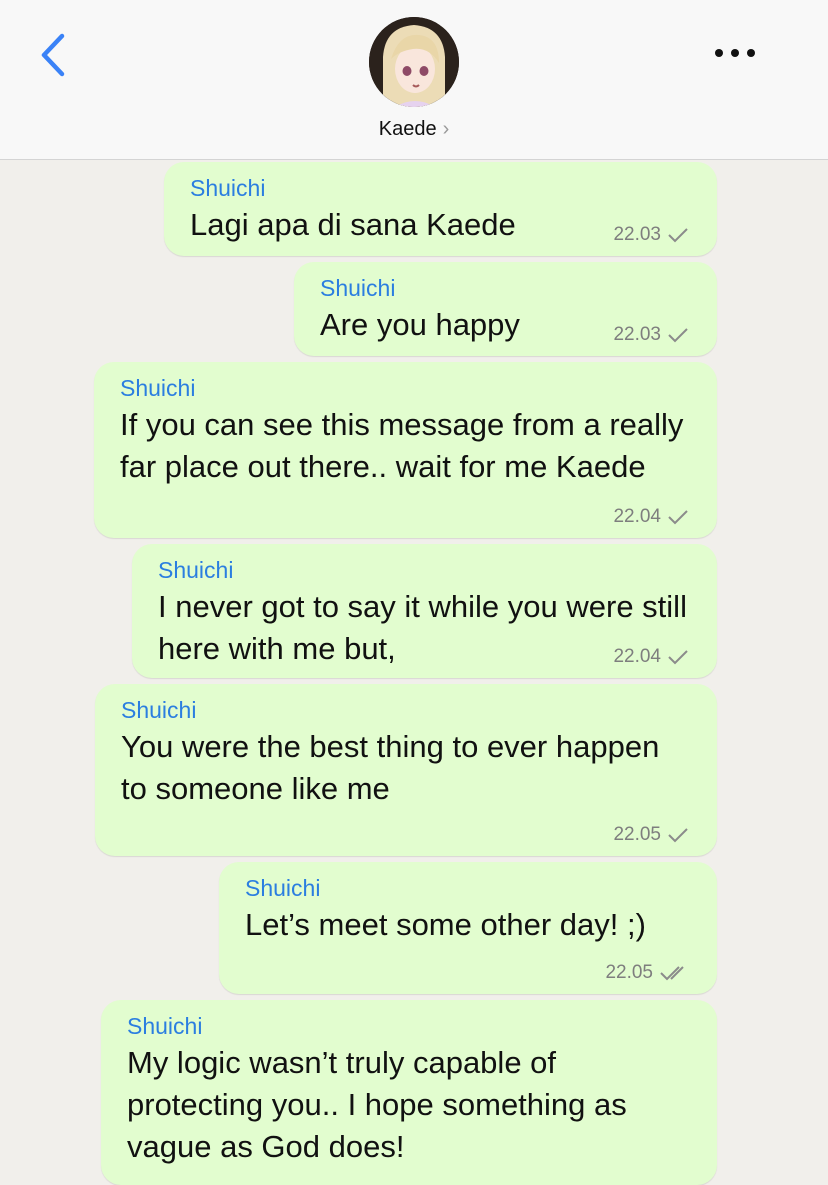 This screenshot has width=828, height=1185. I want to click on chat-header: Kaede ›, so click(414, 80).